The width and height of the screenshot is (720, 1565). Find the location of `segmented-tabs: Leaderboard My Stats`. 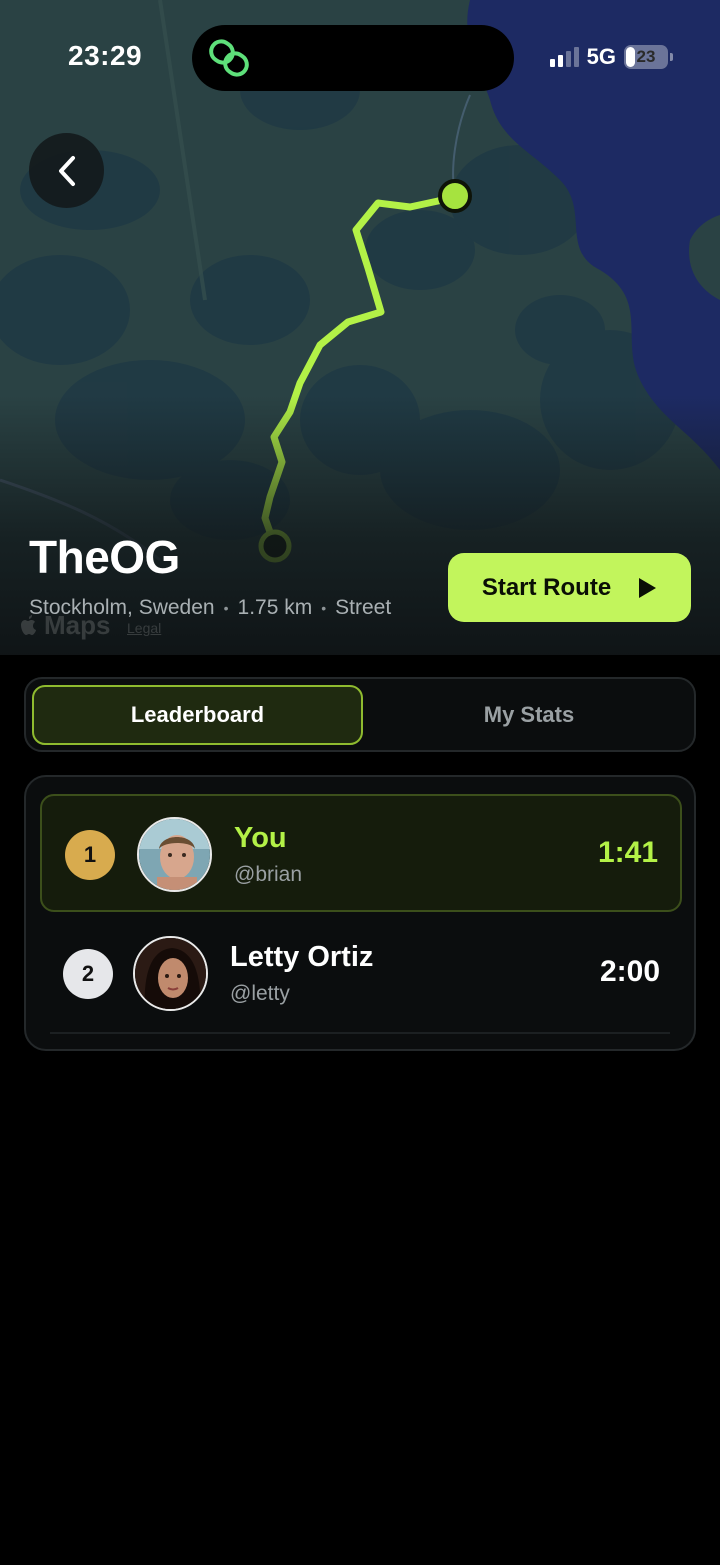

segmented-tabs: Leaderboard My Stats is located at coordinates (360, 714).